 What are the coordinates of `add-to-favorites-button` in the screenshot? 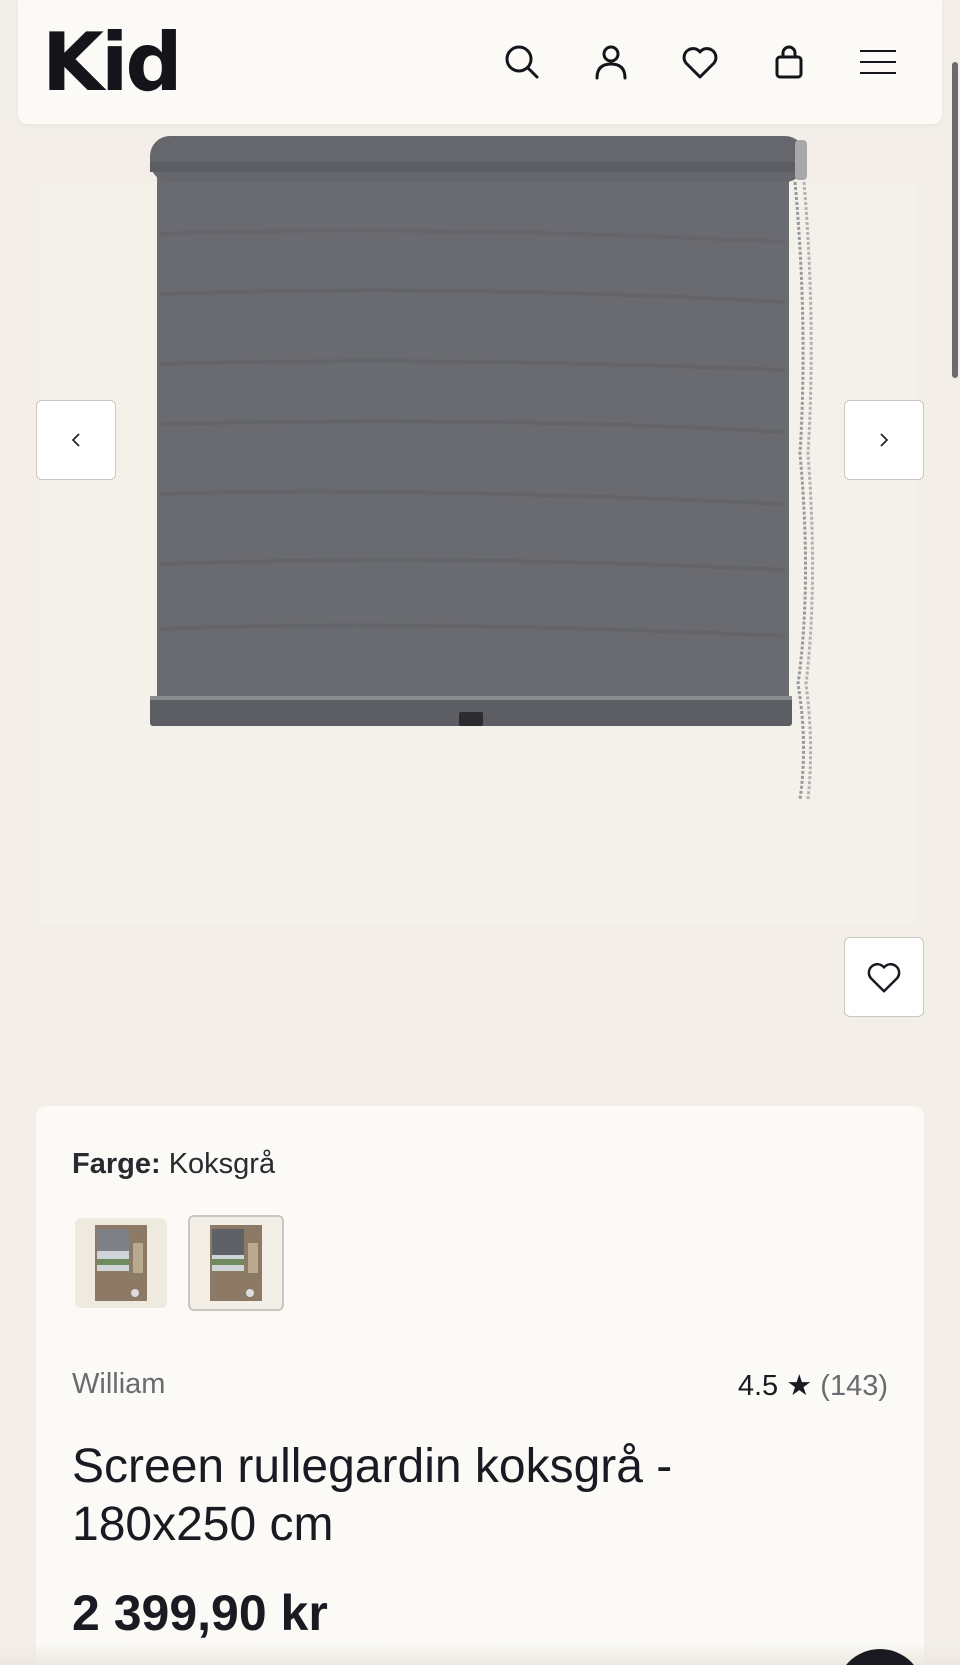 It's located at (884, 977).